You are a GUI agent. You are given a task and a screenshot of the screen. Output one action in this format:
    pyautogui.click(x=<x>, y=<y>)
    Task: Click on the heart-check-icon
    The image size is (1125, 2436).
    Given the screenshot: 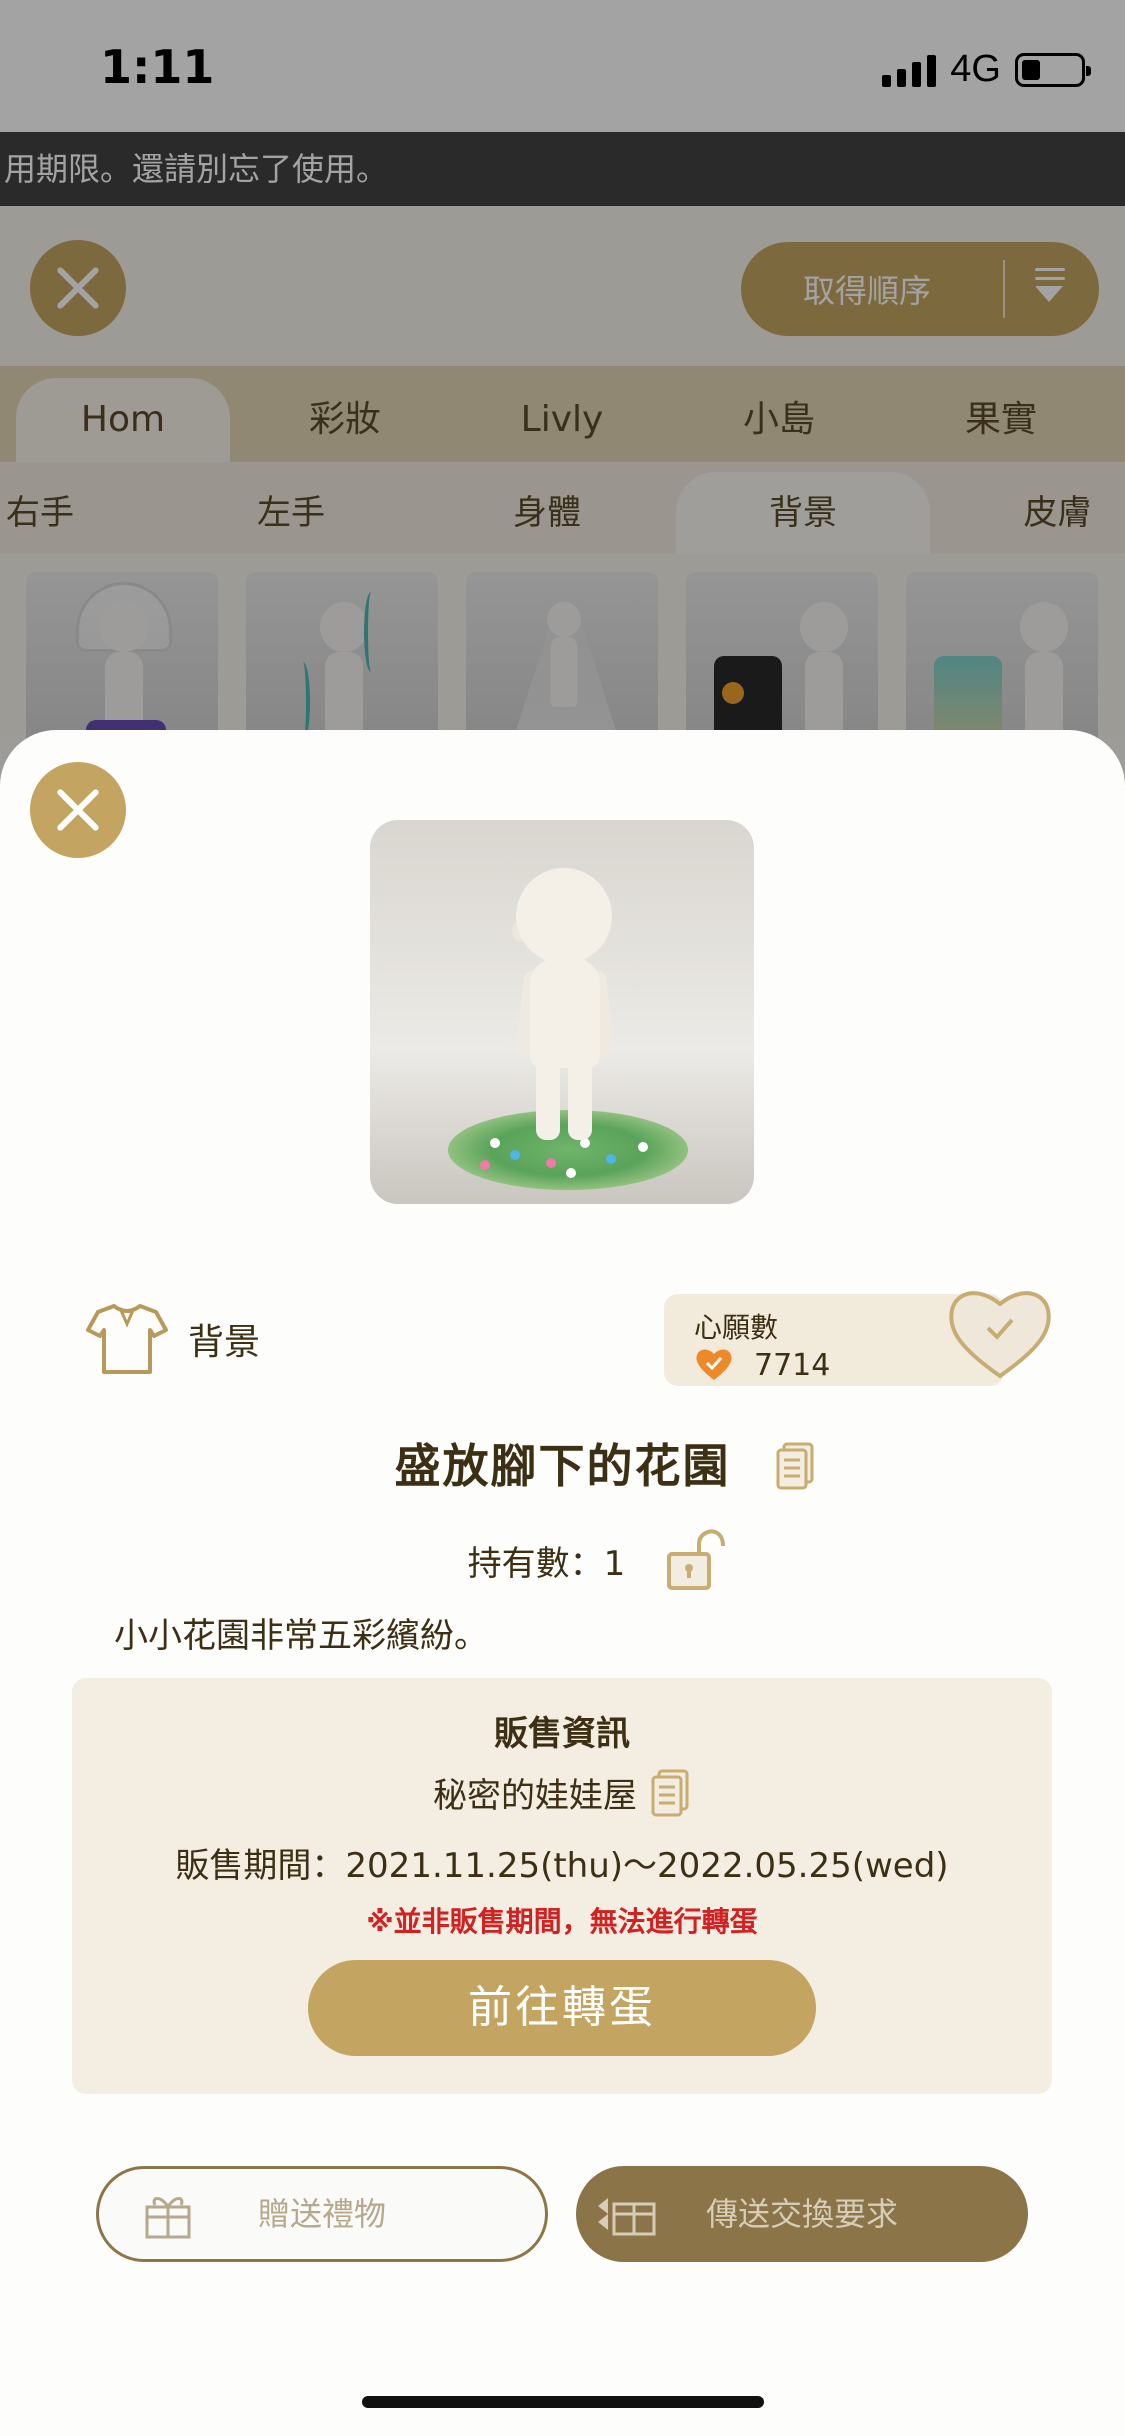 What is the action you would take?
    pyautogui.click(x=714, y=1364)
    